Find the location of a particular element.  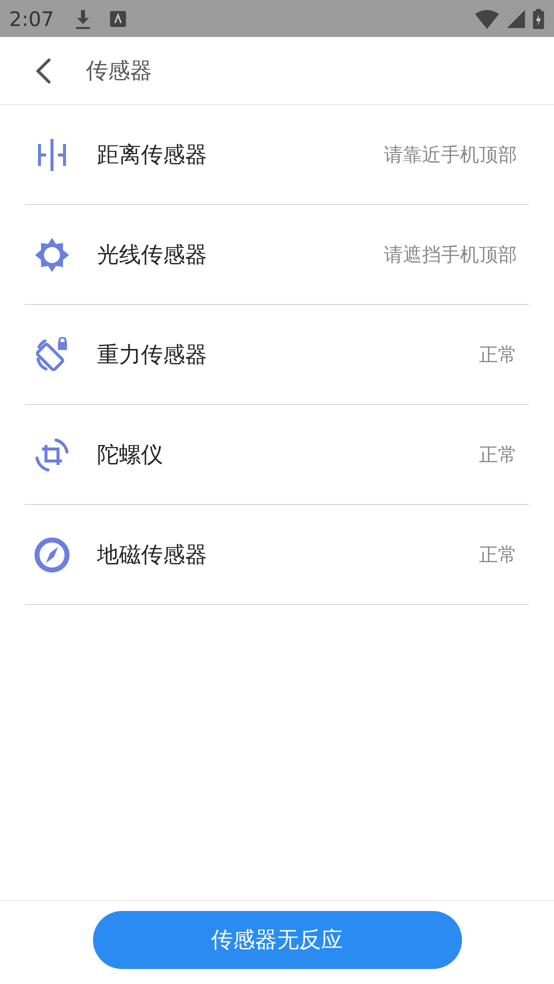

rotation-lock-icon is located at coordinates (52, 354).